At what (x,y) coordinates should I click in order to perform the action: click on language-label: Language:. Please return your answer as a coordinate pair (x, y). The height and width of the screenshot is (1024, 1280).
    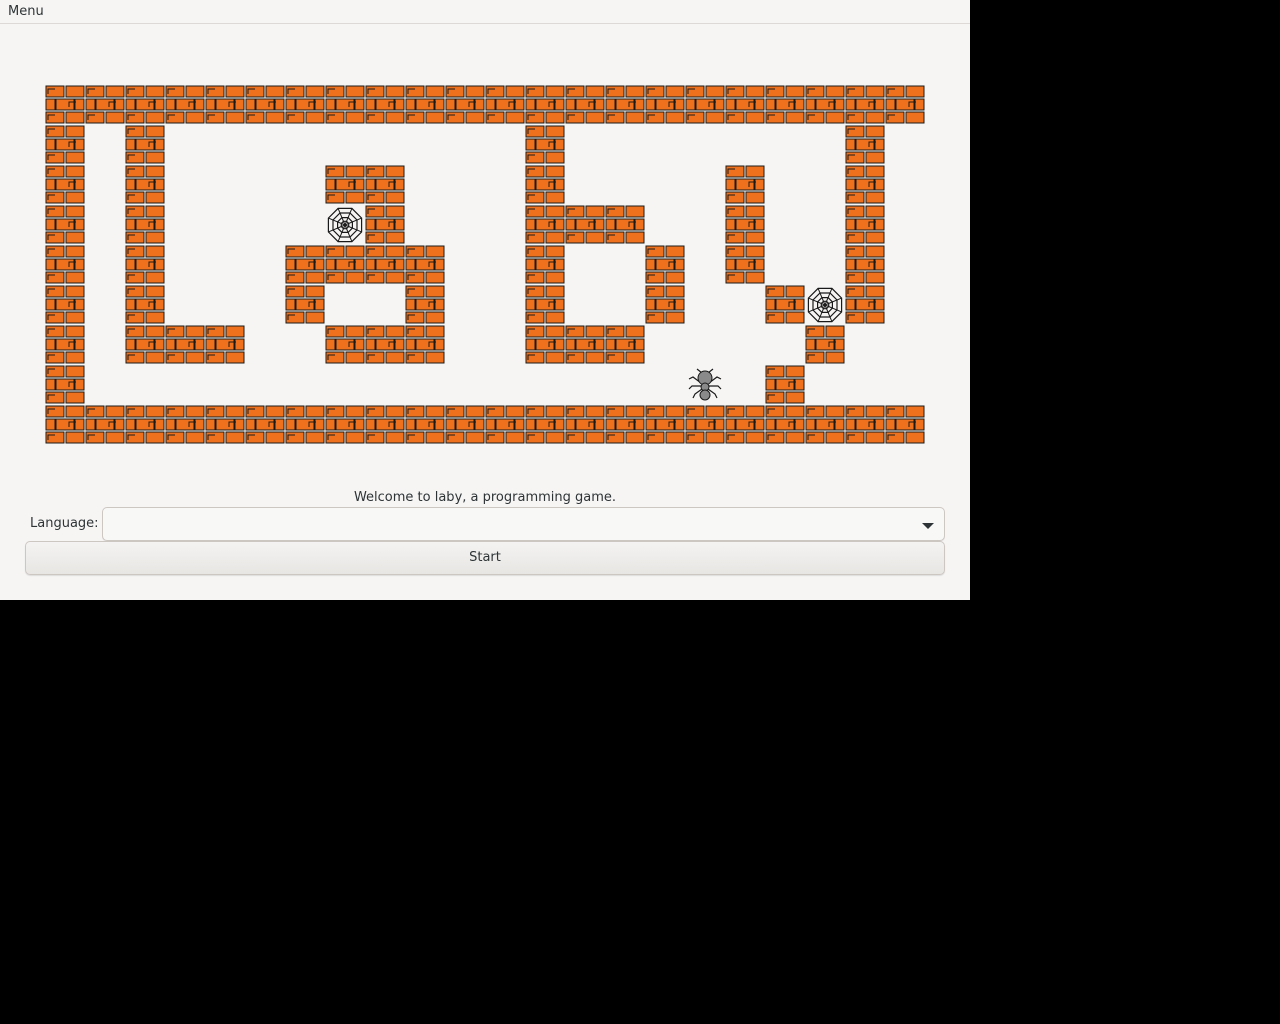
    Looking at the image, I should click on (64, 523).